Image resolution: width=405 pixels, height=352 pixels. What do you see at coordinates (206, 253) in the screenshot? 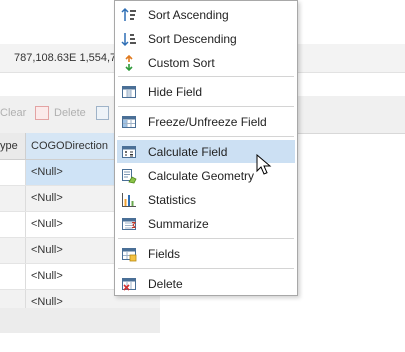
I see `menu-item-fields: Fields` at bounding box center [206, 253].